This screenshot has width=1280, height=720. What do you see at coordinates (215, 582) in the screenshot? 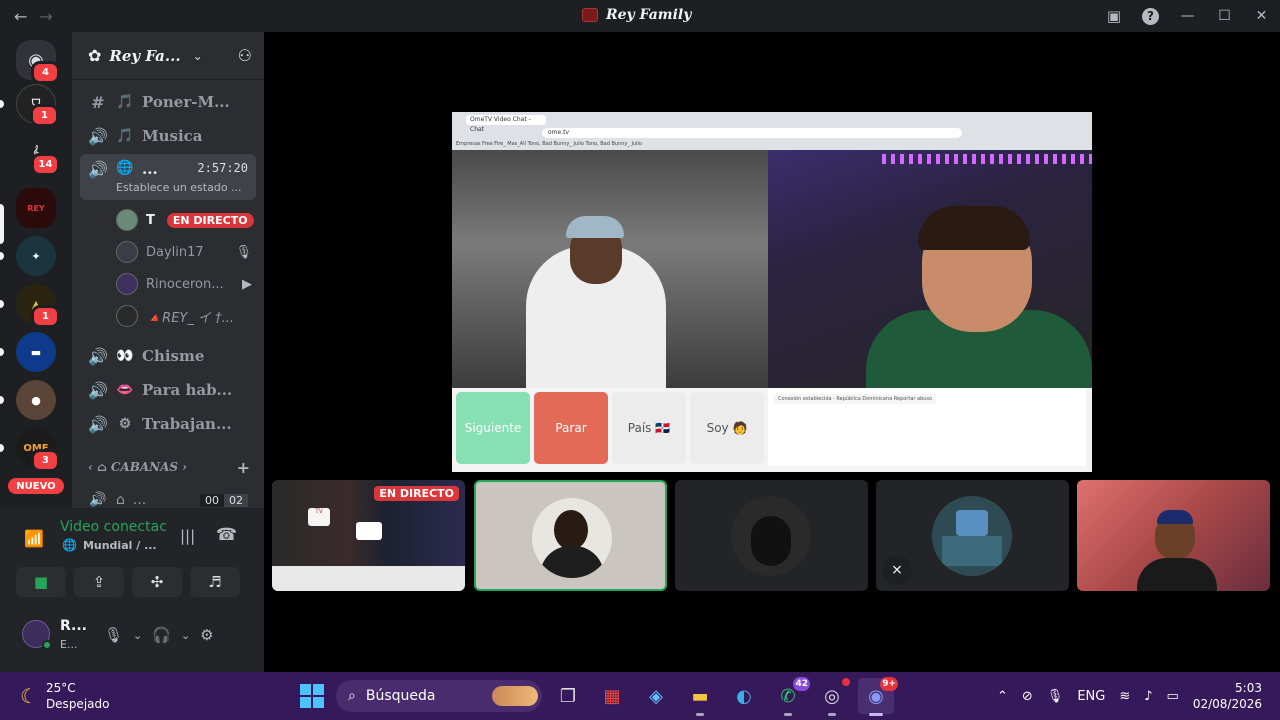
I see `soundboard-button: ♬` at bounding box center [215, 582].